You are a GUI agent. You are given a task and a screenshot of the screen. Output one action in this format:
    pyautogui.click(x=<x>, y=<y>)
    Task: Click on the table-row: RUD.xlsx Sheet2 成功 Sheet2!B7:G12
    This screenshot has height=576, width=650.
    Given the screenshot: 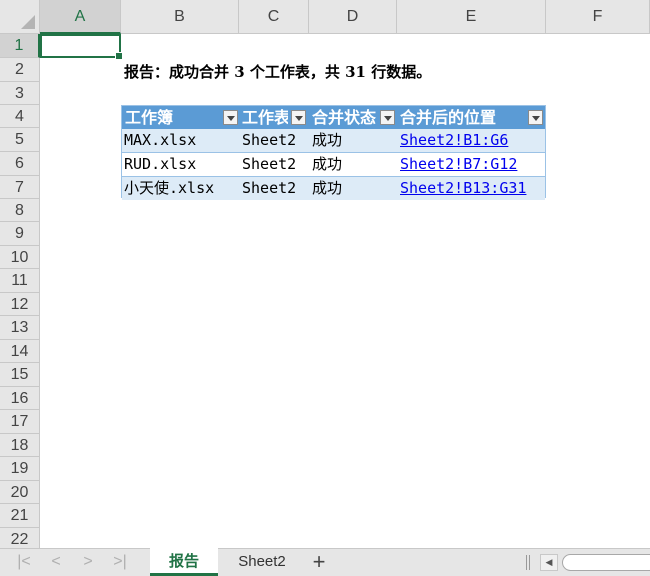 What is the action you would take?
    pyautogui.click(x=333, y=165)
    